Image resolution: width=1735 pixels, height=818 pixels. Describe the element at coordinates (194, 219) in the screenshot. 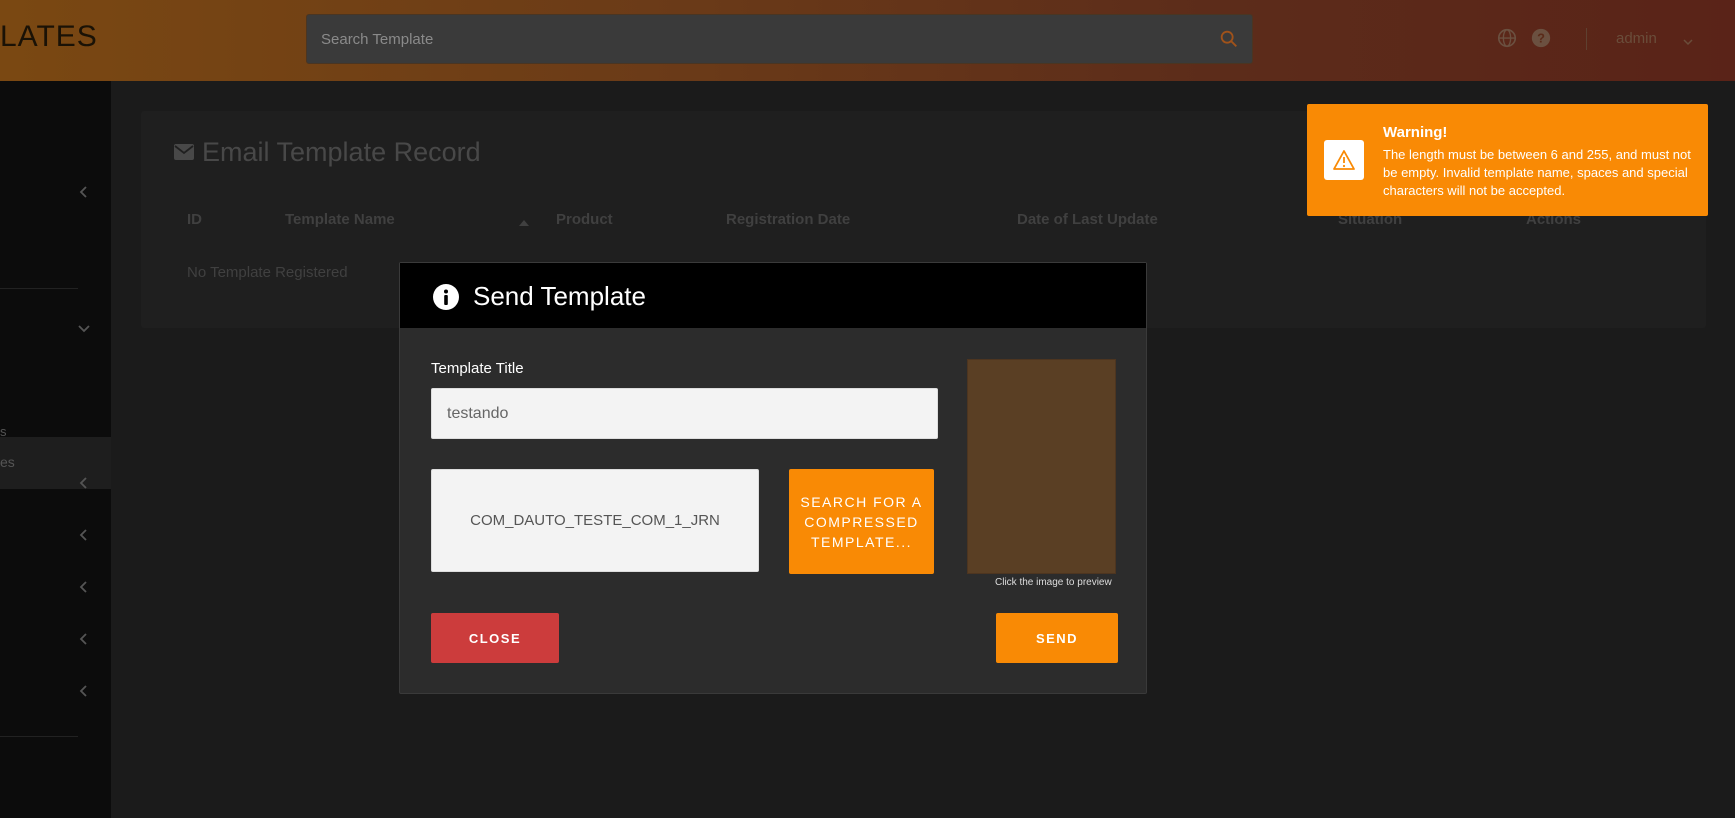

I see `column-header-id: ID` at that location.